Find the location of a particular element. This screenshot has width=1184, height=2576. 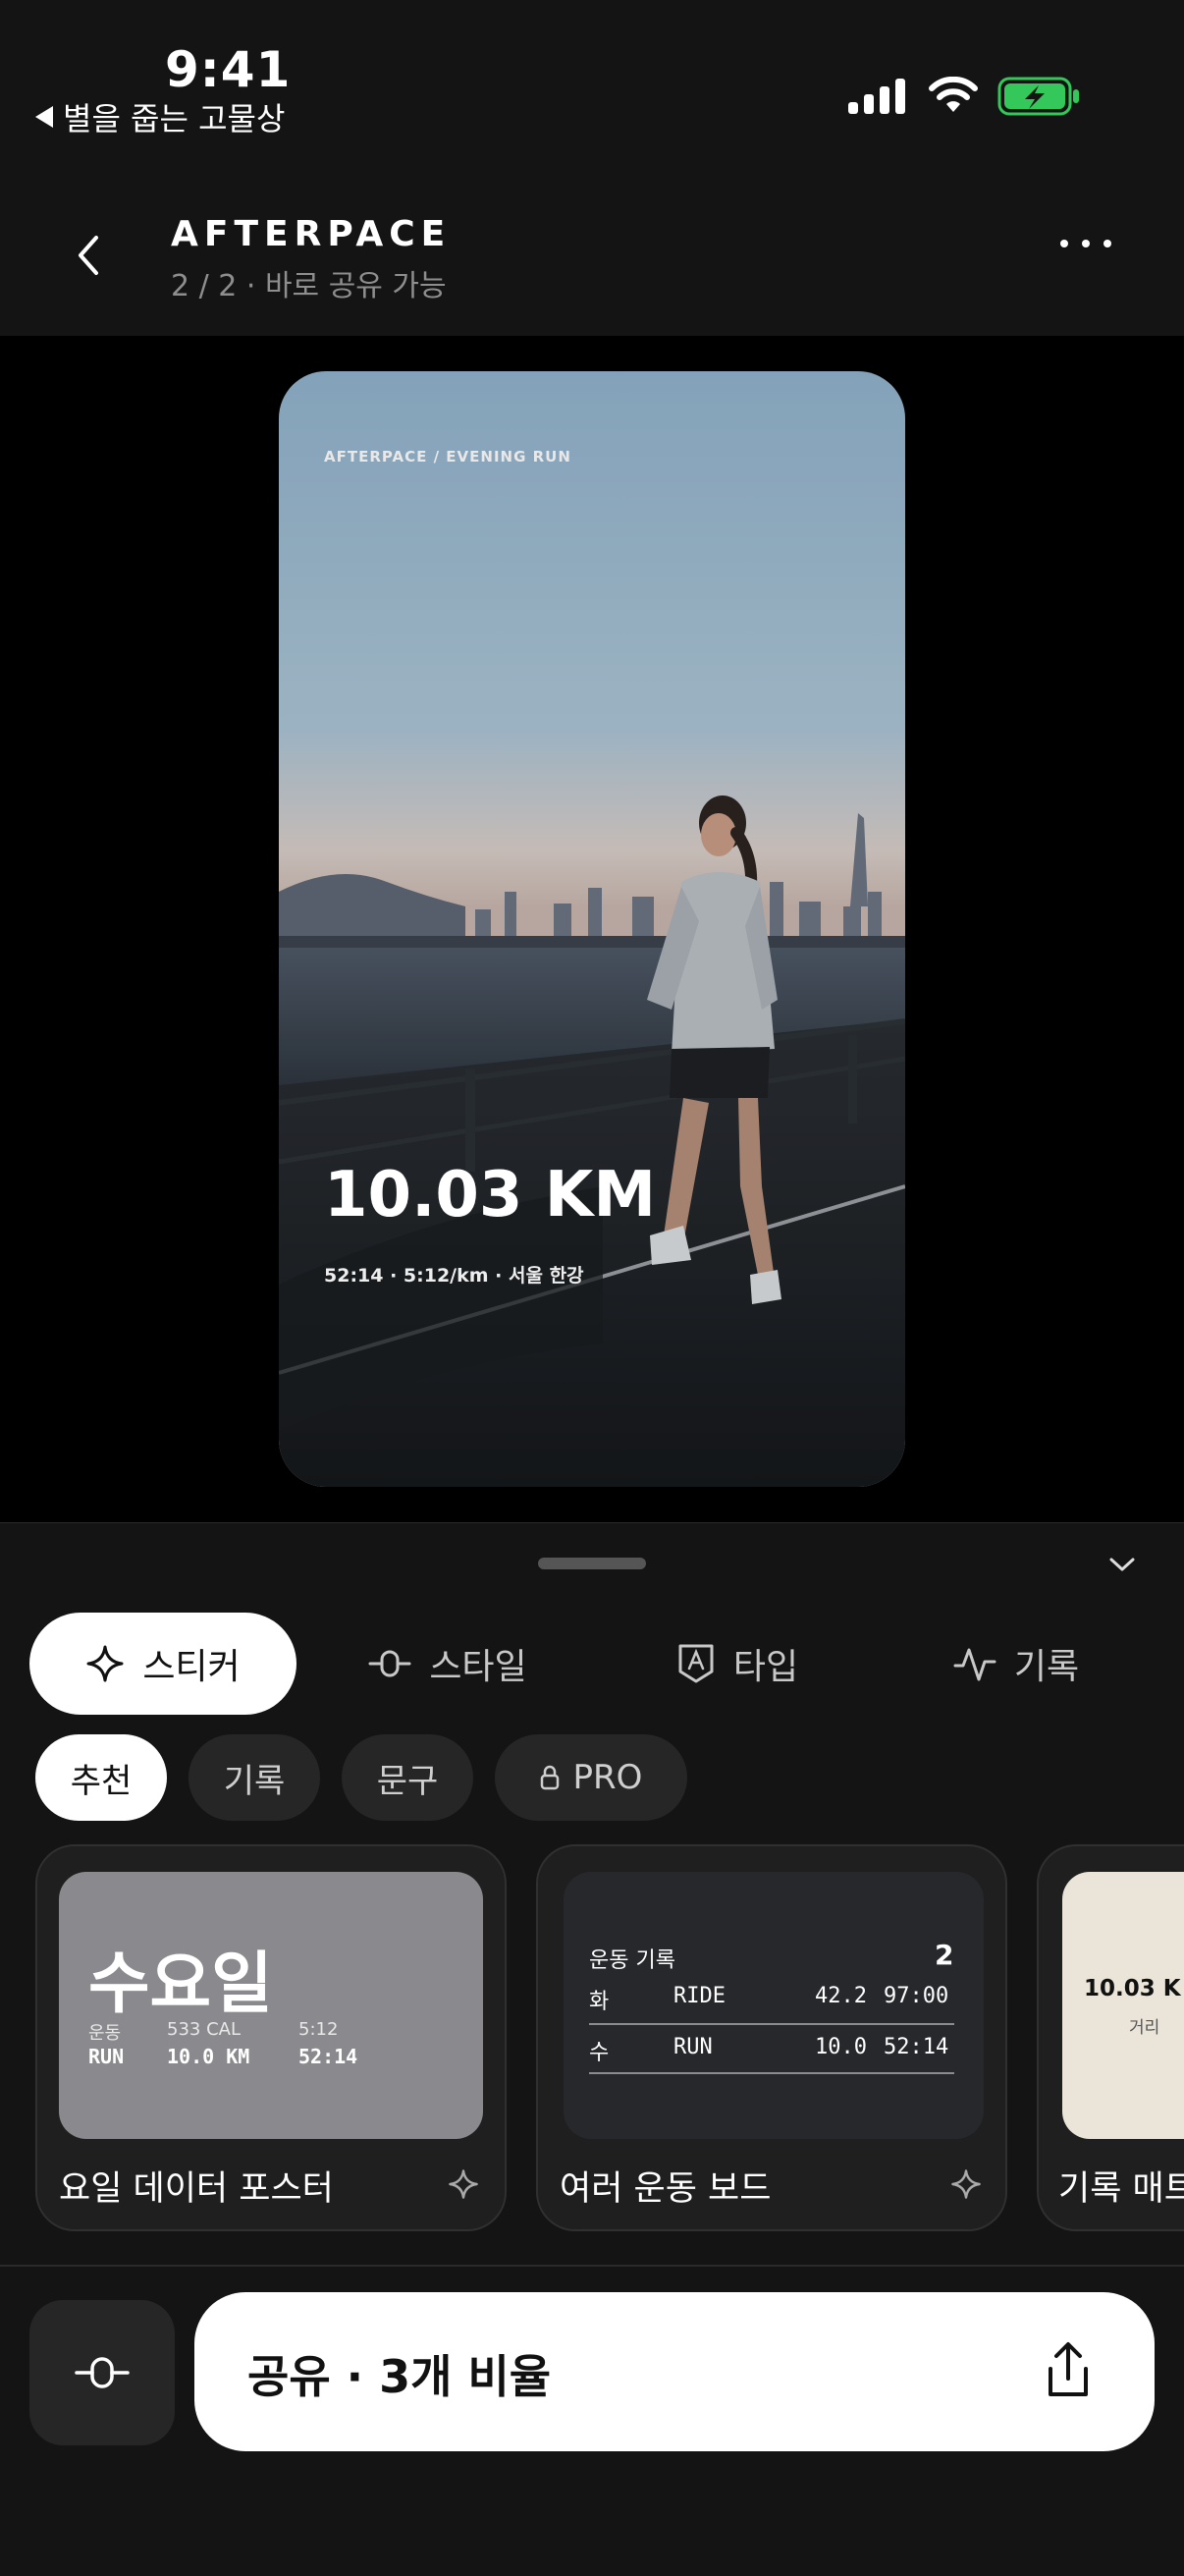

board-row-time: 52:14 is located at coordinates (916, 2047).